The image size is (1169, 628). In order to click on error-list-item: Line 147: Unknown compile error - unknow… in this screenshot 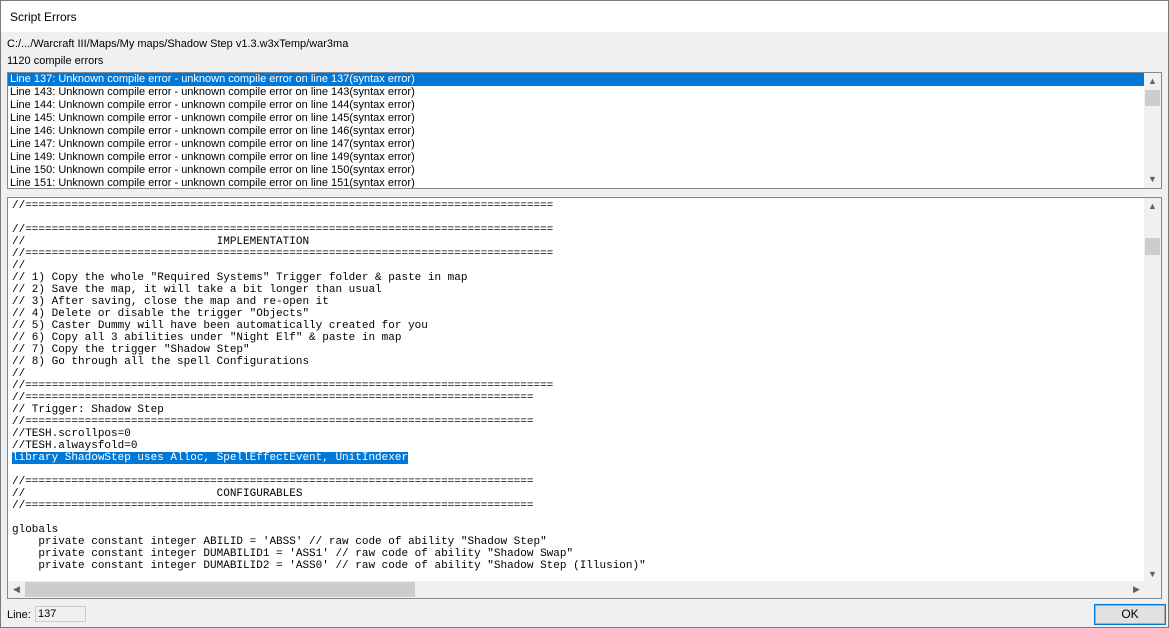, I will do `click(577, 144)`.